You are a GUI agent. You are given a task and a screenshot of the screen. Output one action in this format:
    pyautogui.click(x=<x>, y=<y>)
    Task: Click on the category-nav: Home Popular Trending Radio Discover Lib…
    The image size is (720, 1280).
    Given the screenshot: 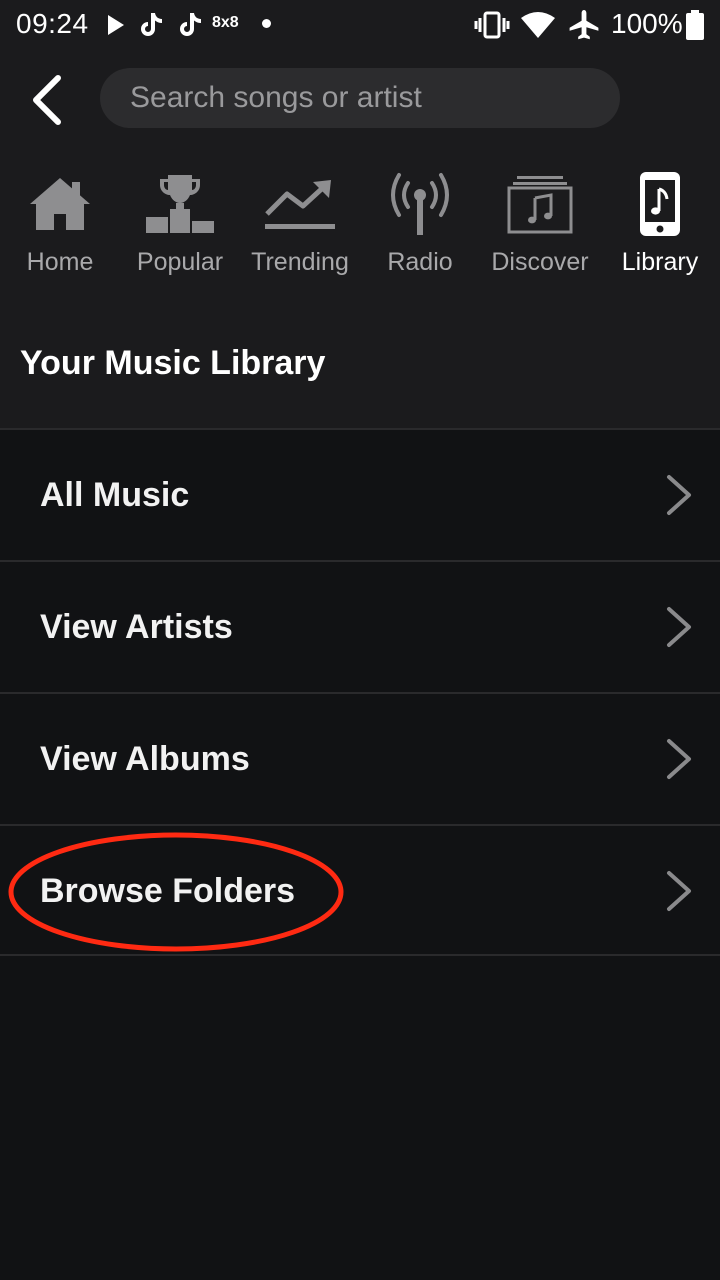 What is the action you would take?
    pyautogui.click(x=360, y=225)
    